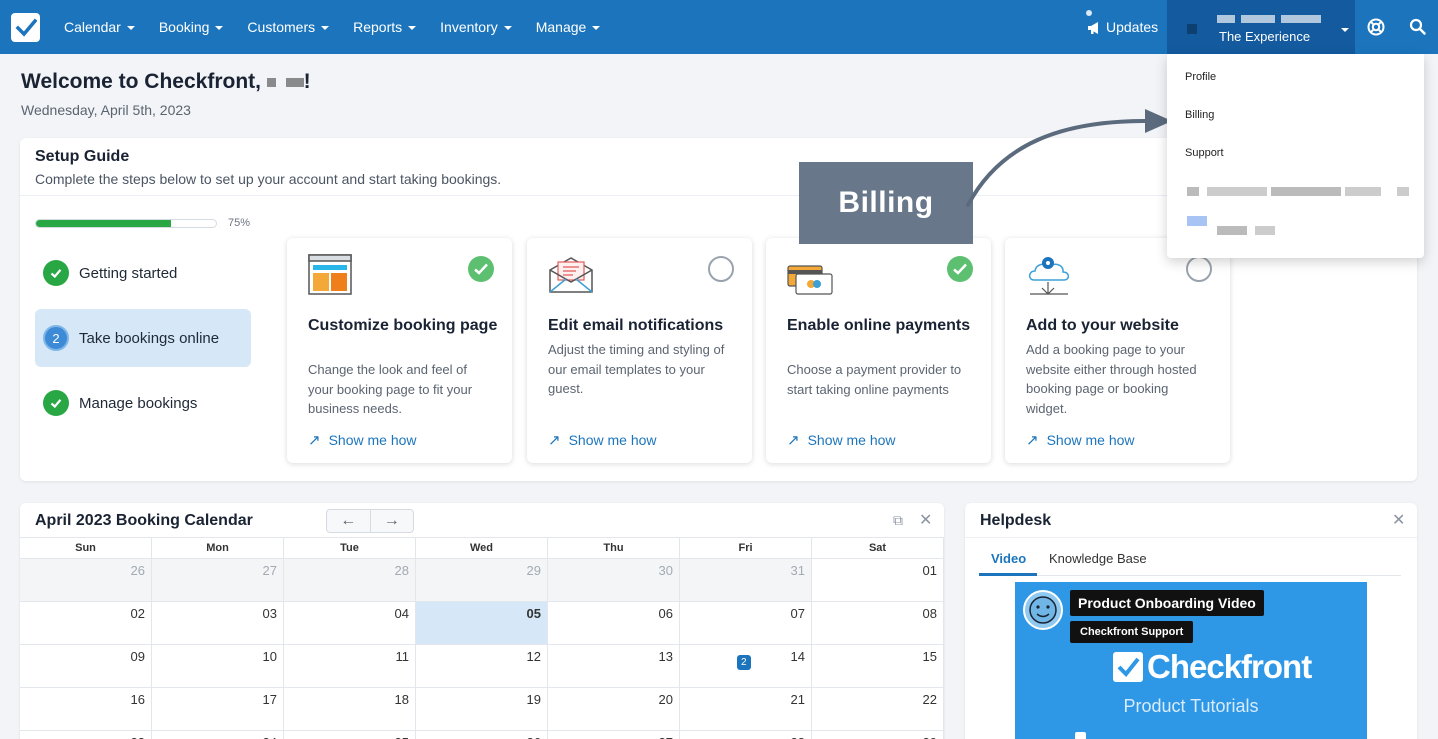 Image resolution: width=1438 pixels, height=739 pixels. Describe the element at coordinates (878, 623) in the screenshot. I see `calendar-day: 08` at that location.